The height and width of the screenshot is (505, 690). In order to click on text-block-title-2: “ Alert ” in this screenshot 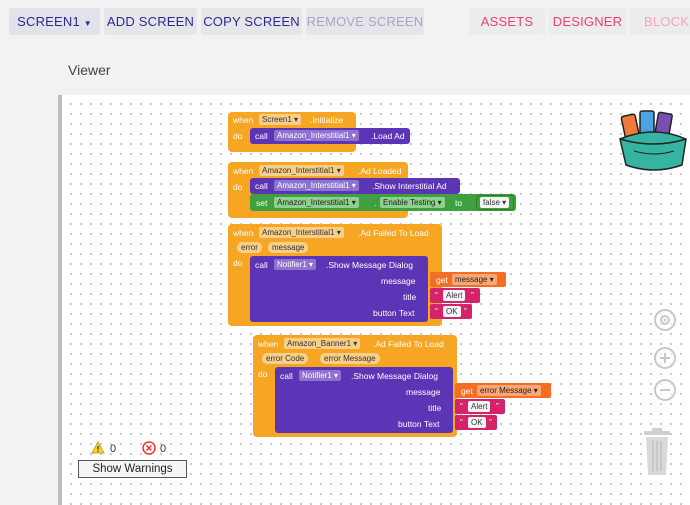, I will do `click(480, 406)`.